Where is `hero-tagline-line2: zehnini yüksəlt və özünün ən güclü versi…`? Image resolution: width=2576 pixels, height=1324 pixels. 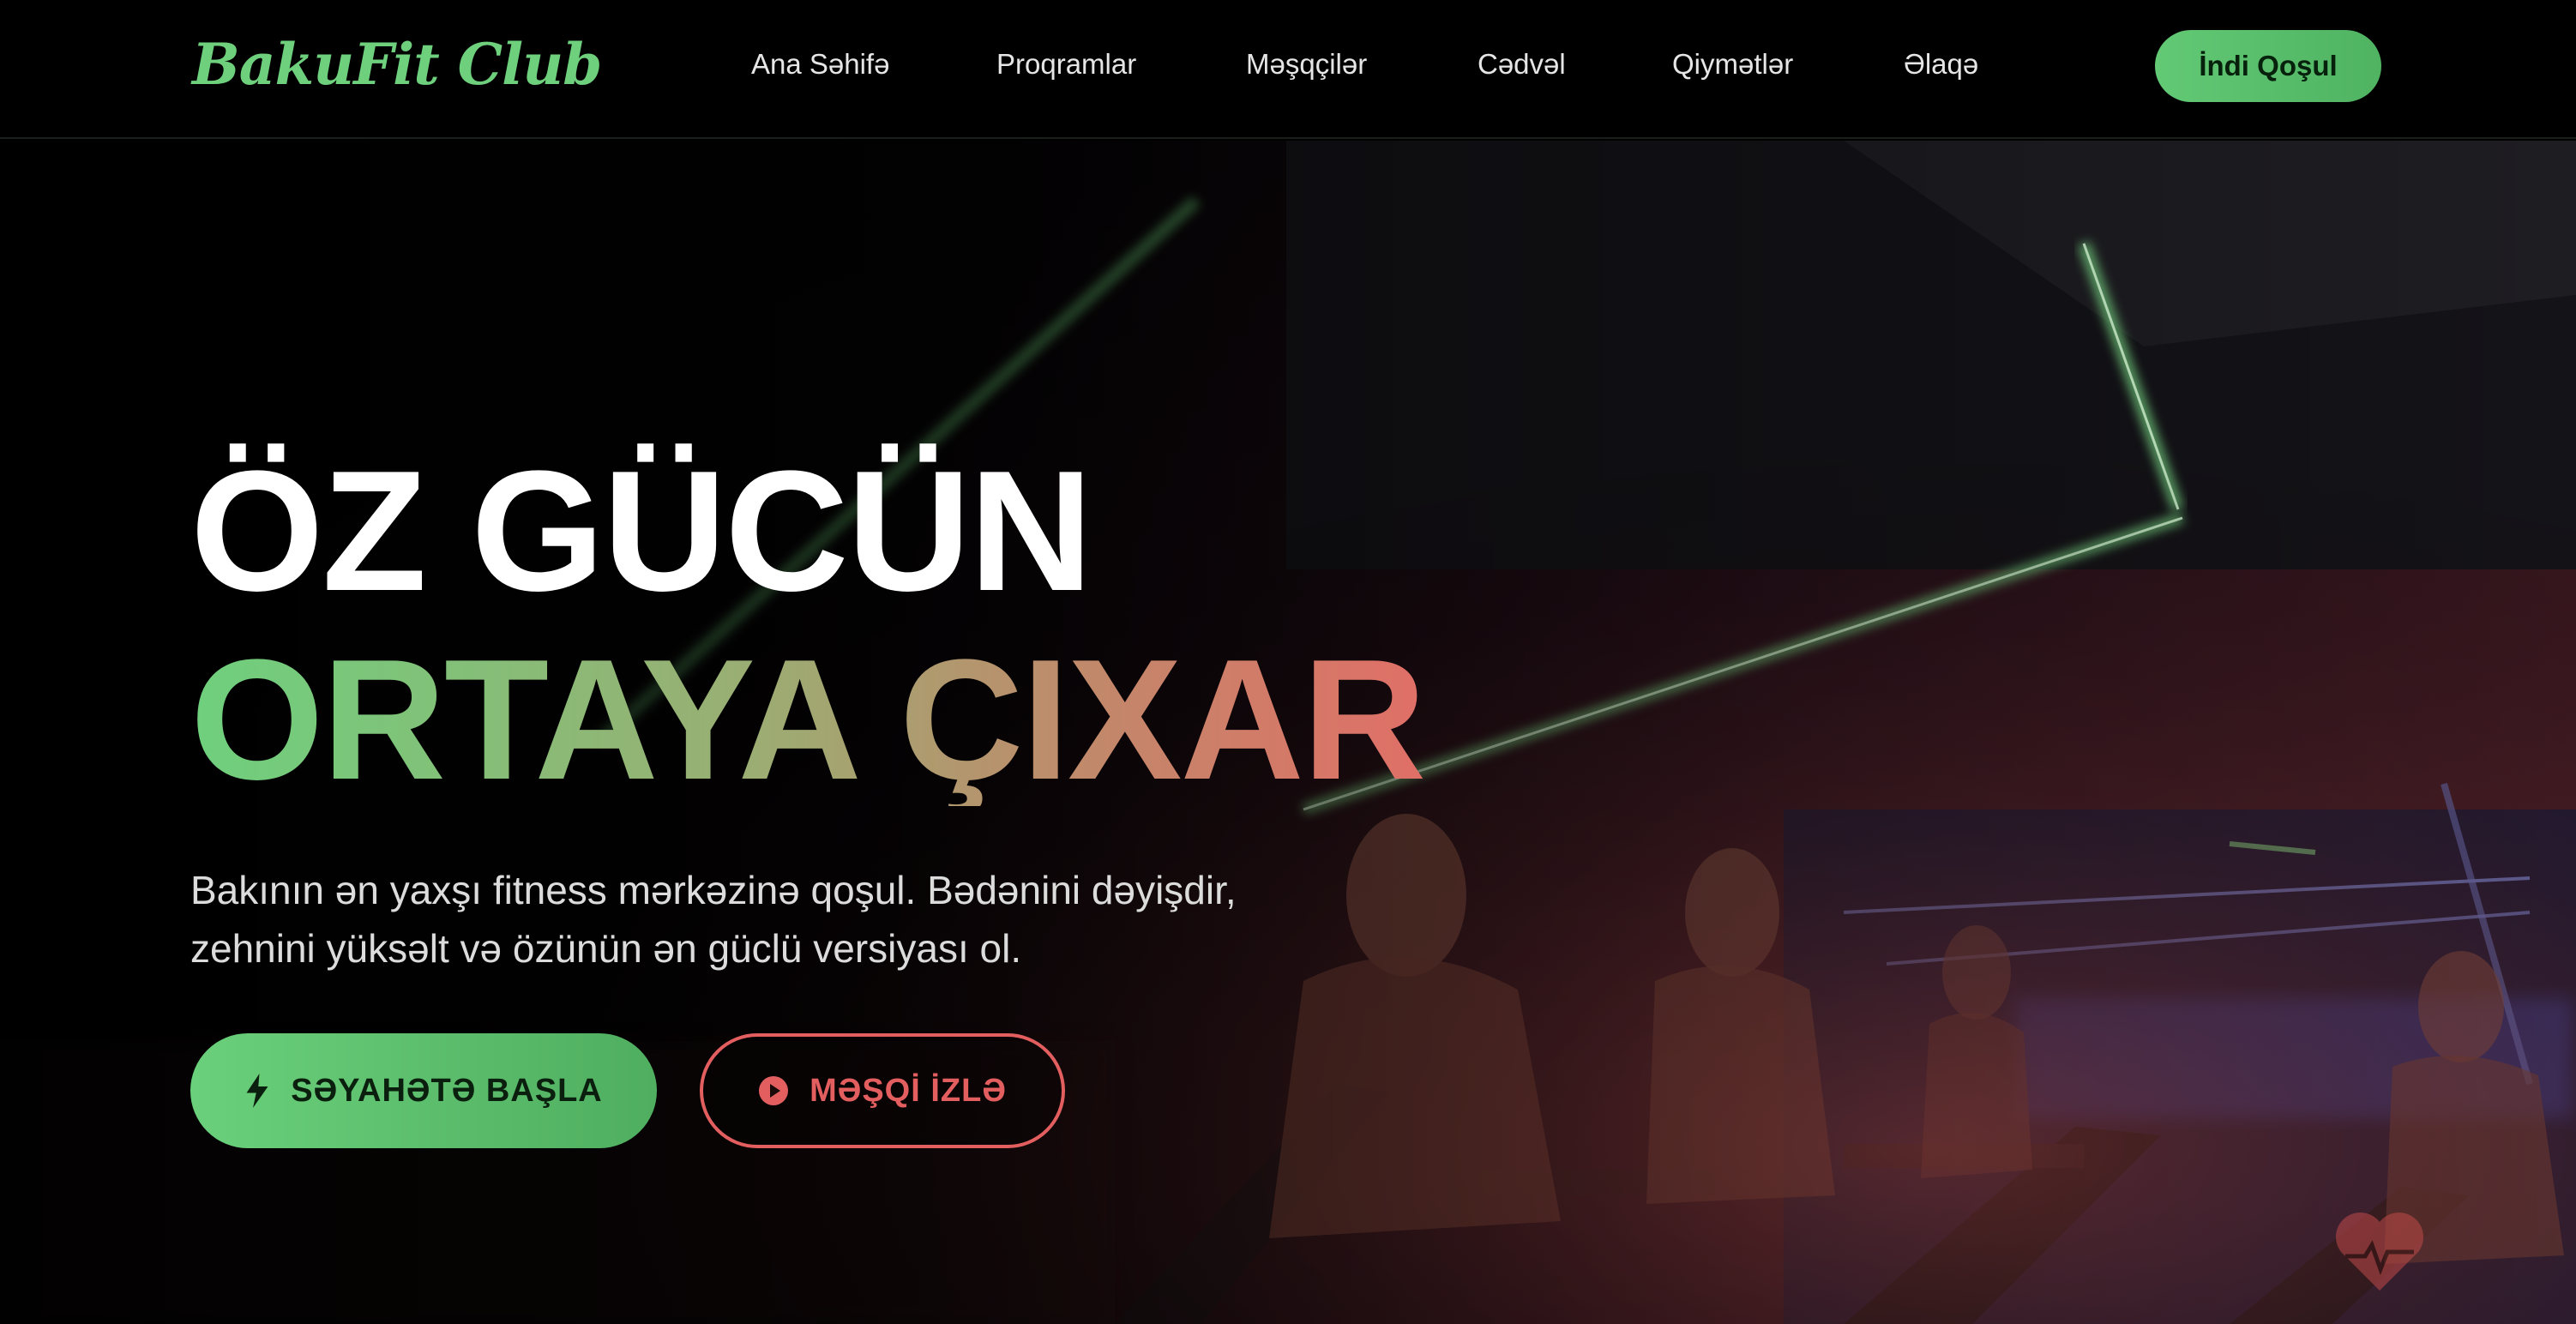
hero-tagline-line2: zehnini yüksəlt və özünün ən güclü versi… is located at coordinates (606, 948).